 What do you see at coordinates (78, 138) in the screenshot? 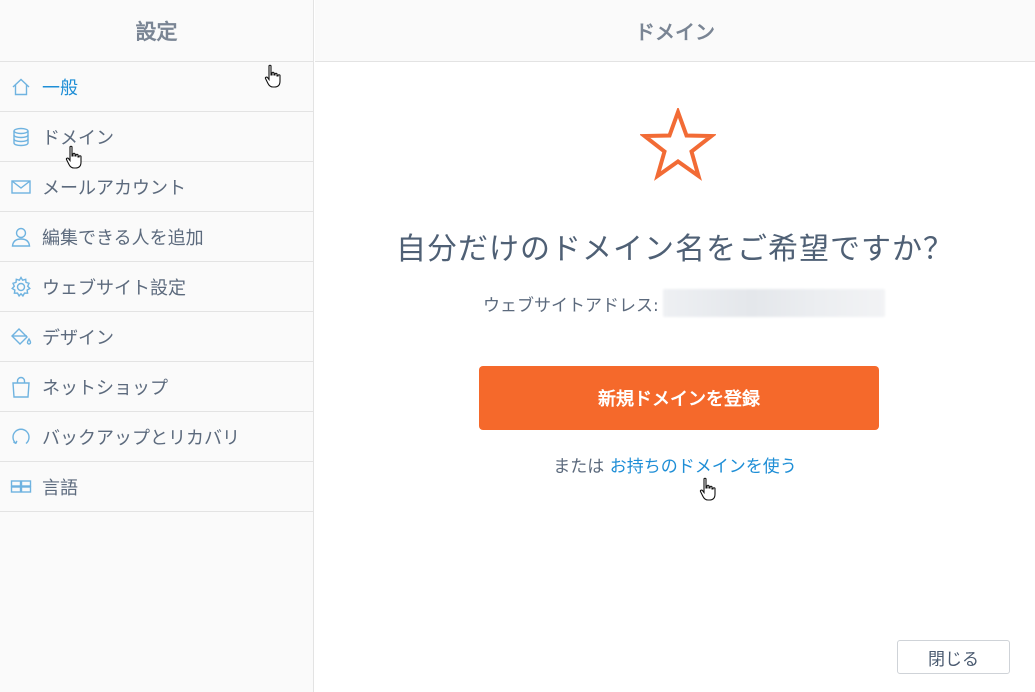
I see `sidebar-item-label: ドメイン` at bounding box center [78, 138].